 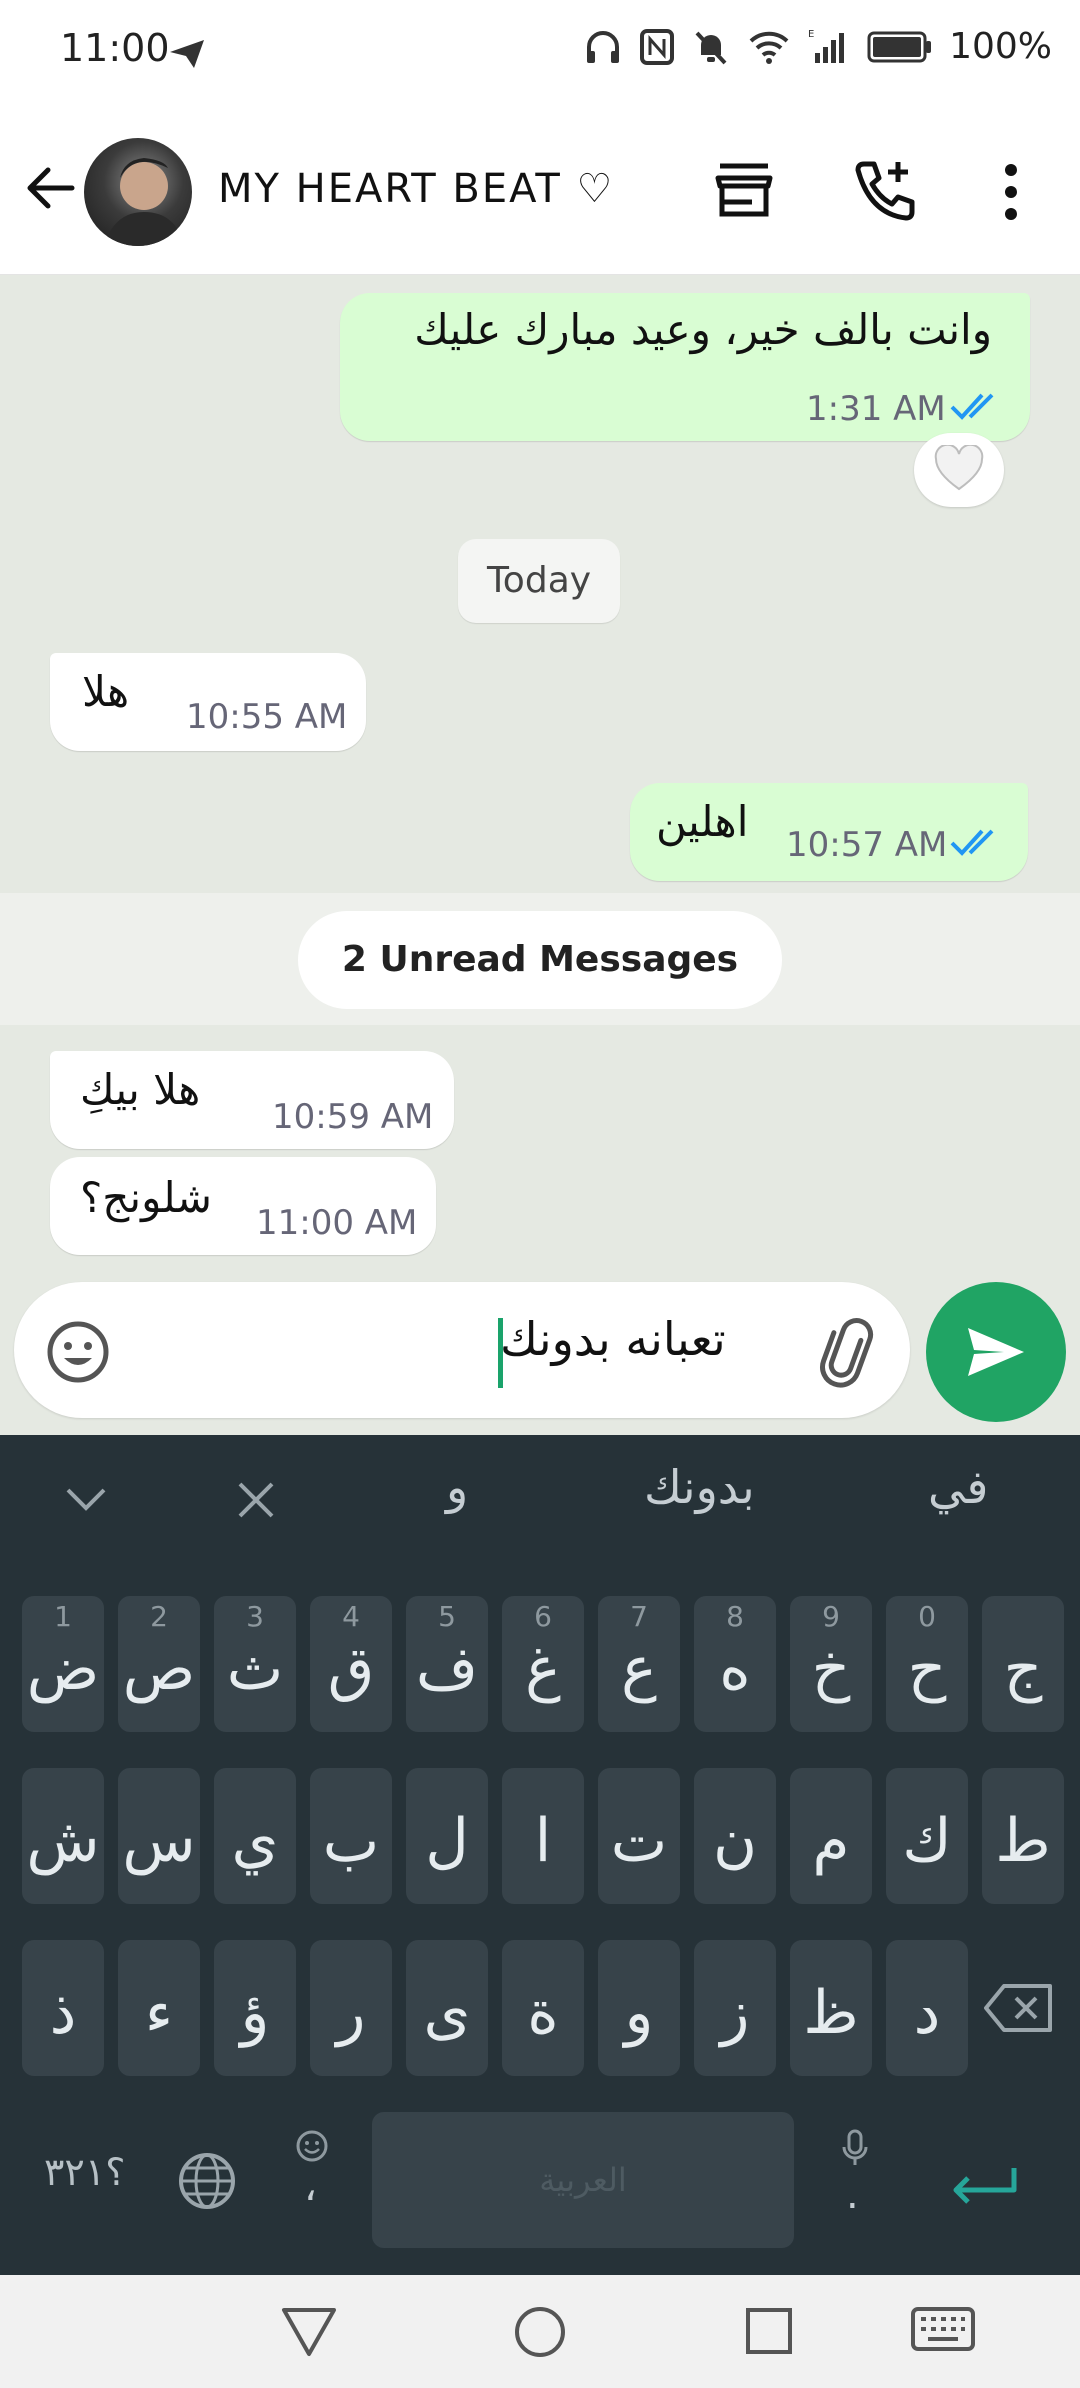 What do you see at coordinates (543, 1664) in the screenshot?
I see `key: 6غ` at bounding box center [543, 1664].